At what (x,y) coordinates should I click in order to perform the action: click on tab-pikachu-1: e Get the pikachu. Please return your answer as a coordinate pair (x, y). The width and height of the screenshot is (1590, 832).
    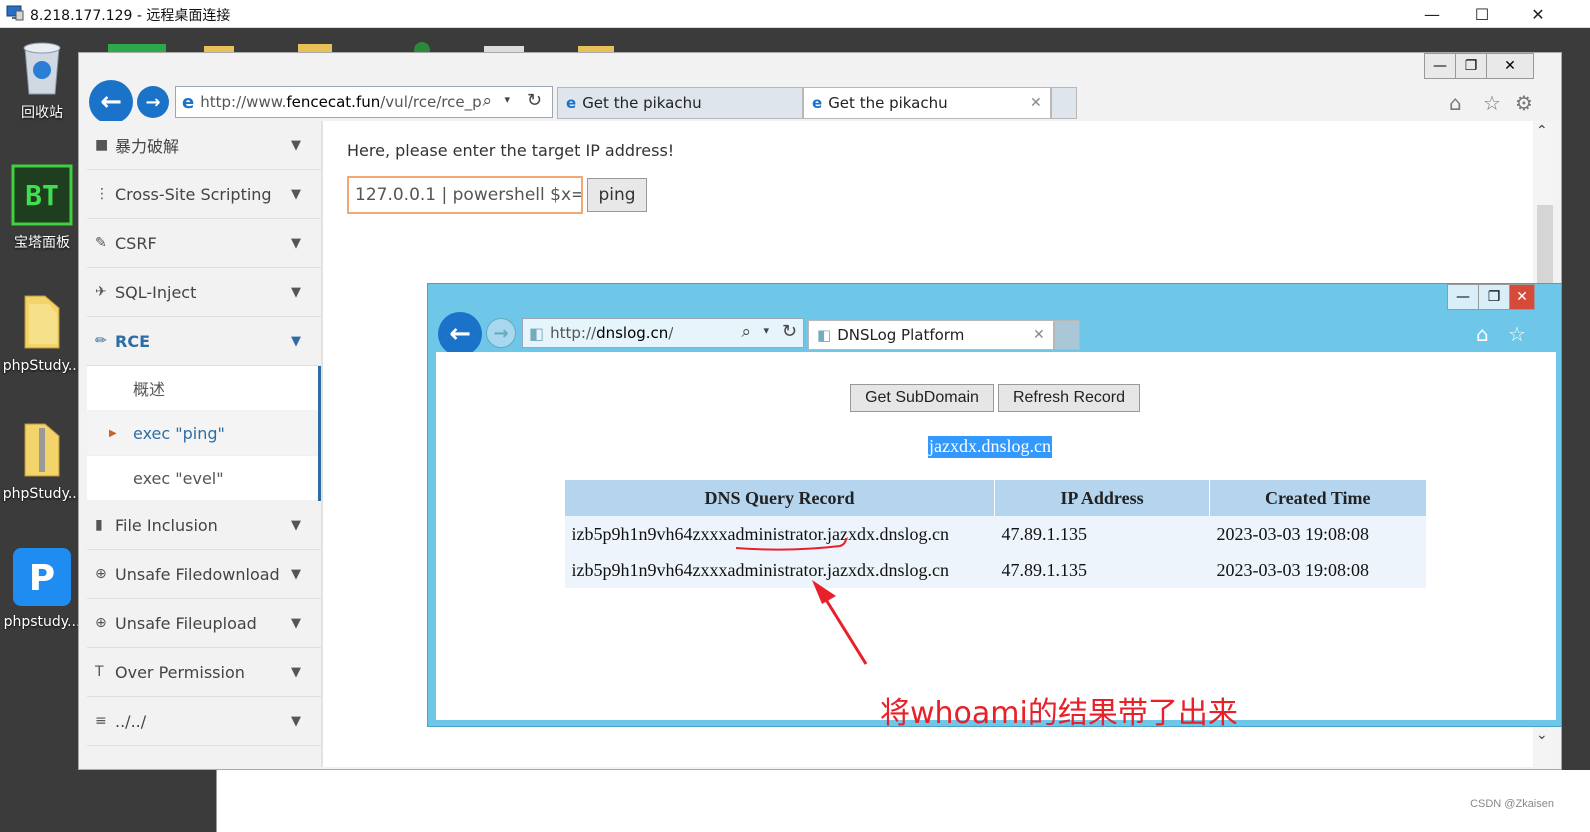
    Looking at the image, I should click on (680, 103).